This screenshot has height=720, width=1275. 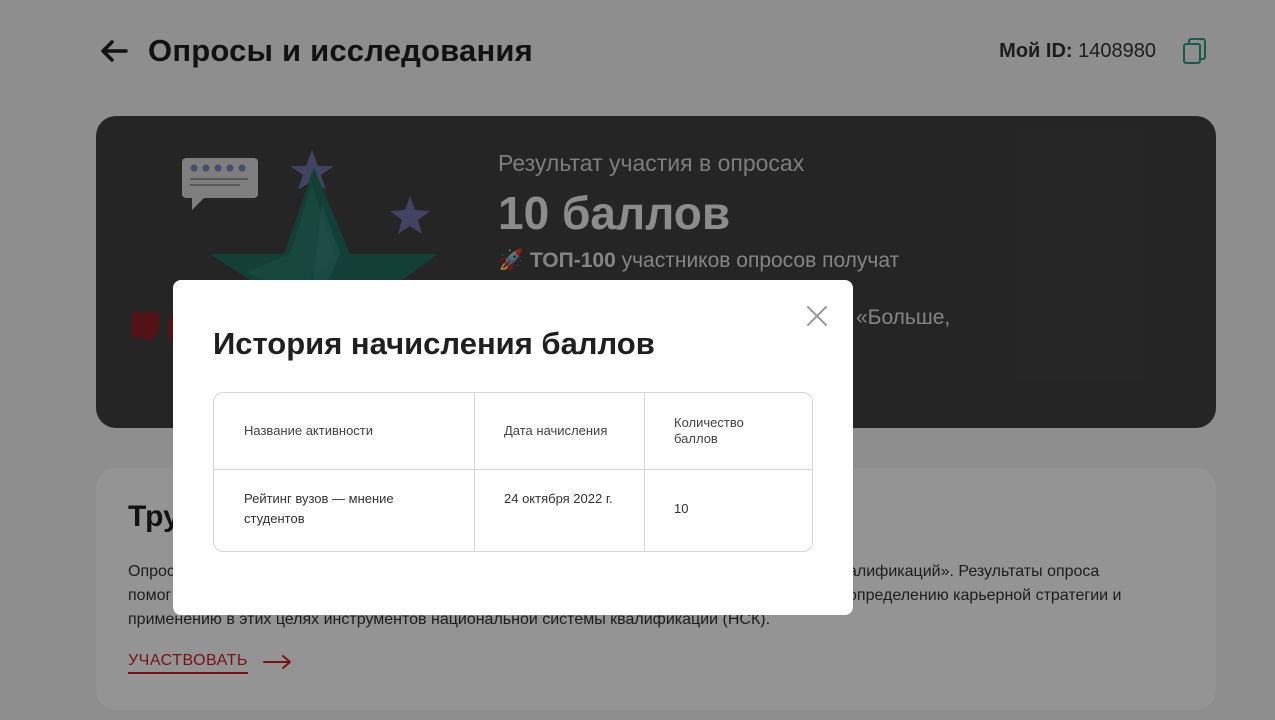 What do you see at coordinates (709, 430) in the screenshot?
I see `column-header-points: Количество баллов` at bounding box center [709, 430].